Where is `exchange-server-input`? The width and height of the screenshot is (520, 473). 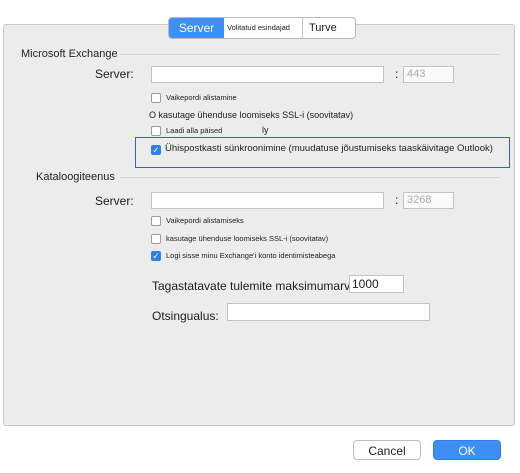 exchange-server-input is located at coordinates (267, 74).